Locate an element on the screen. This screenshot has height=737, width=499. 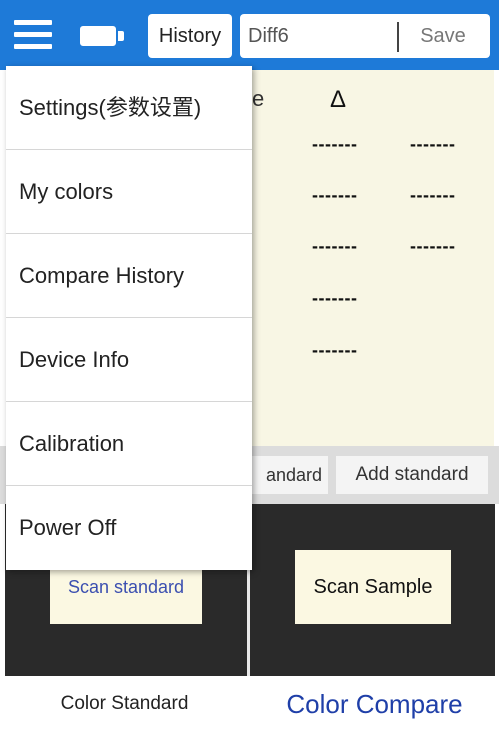
battery-icon is located at coordinates (98, 36).